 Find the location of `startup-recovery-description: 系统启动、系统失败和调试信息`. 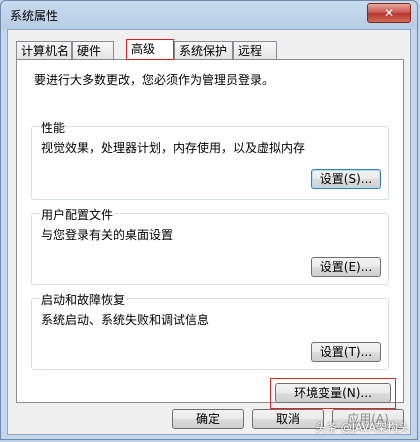

startup-recovery-description: 系统启动、系统失败和调试信息 is located at coordinates (125, 320).